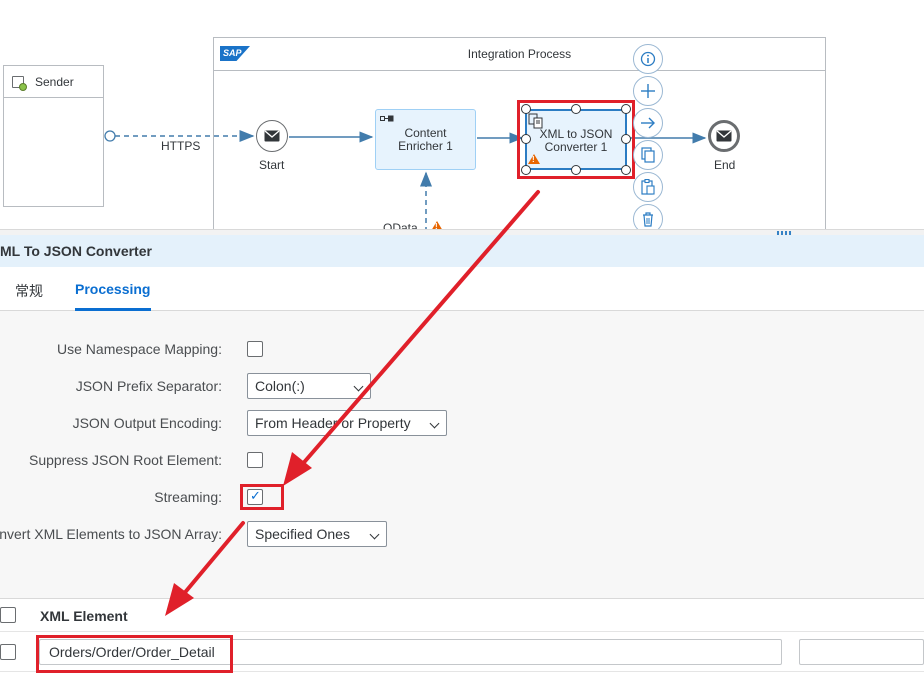  Describe the element at coordinates (125, 460) in the screenshot. I see `suppress-json-root-label: Suppress JSON Root Element:` at that location.